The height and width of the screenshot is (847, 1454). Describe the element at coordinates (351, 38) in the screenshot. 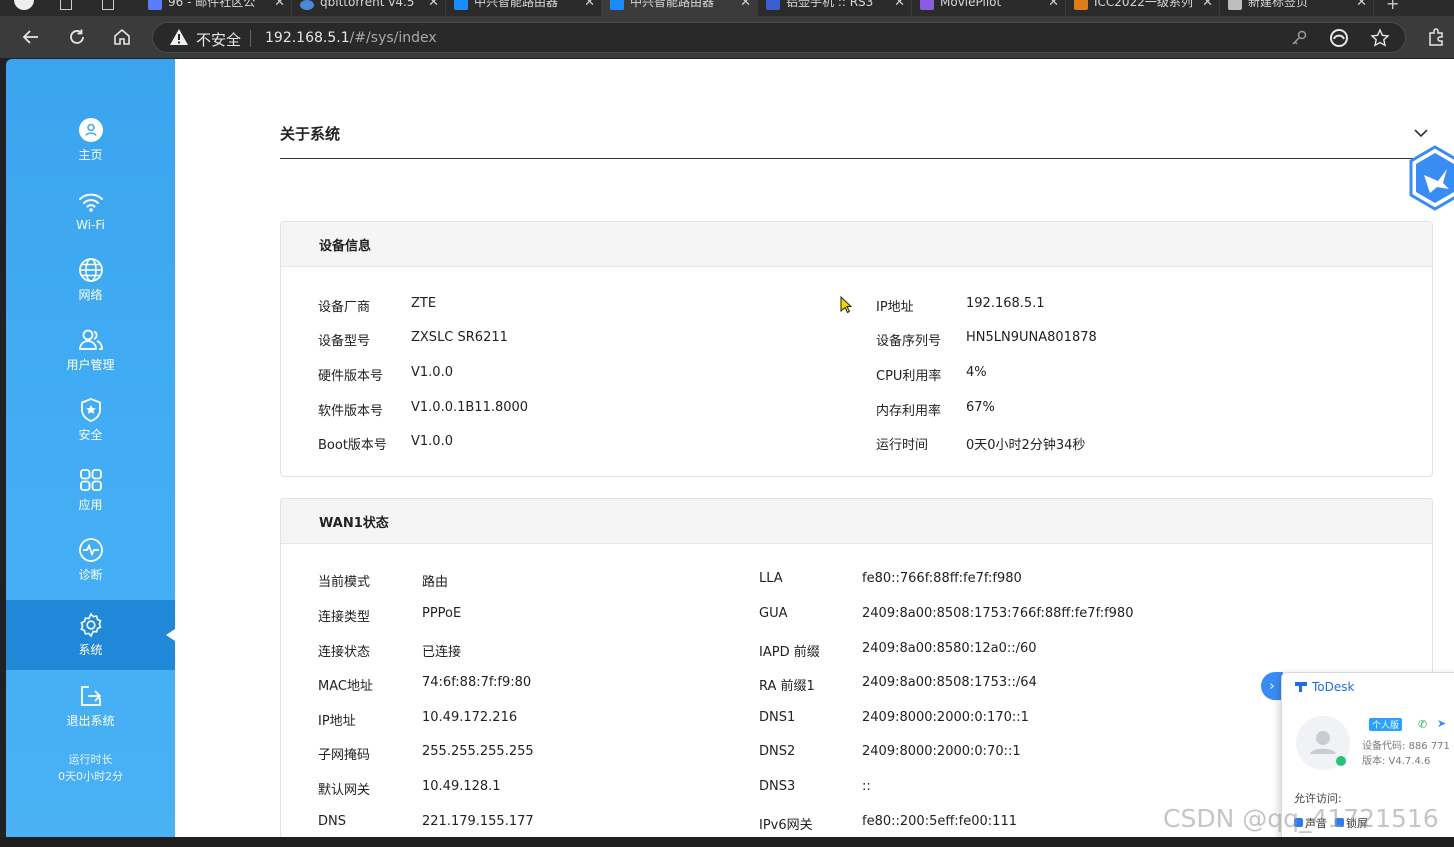

I see `url-text: 192.168.5.1/#/sys/index` at that location.